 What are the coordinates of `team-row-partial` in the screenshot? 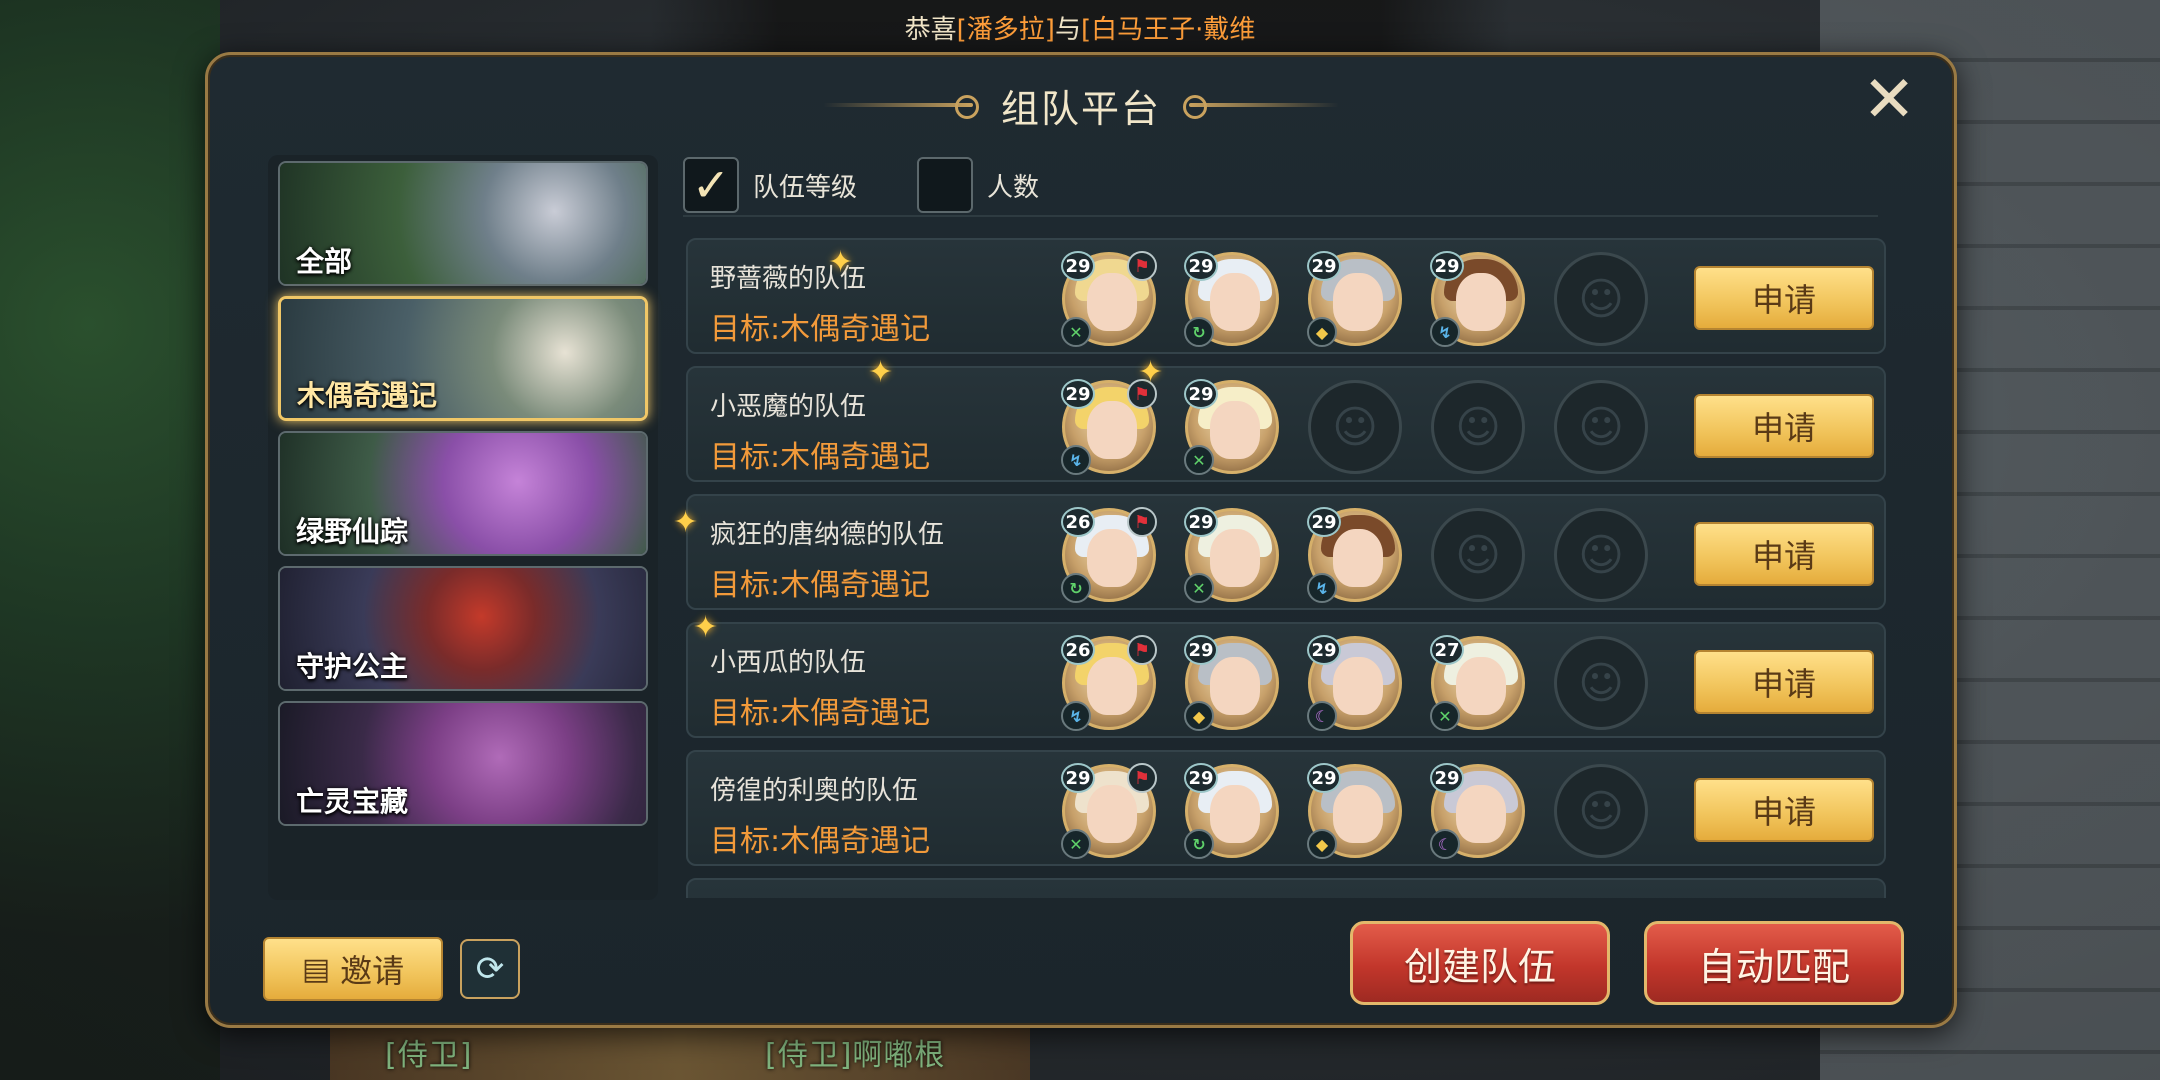 It's located at (1286, 888).